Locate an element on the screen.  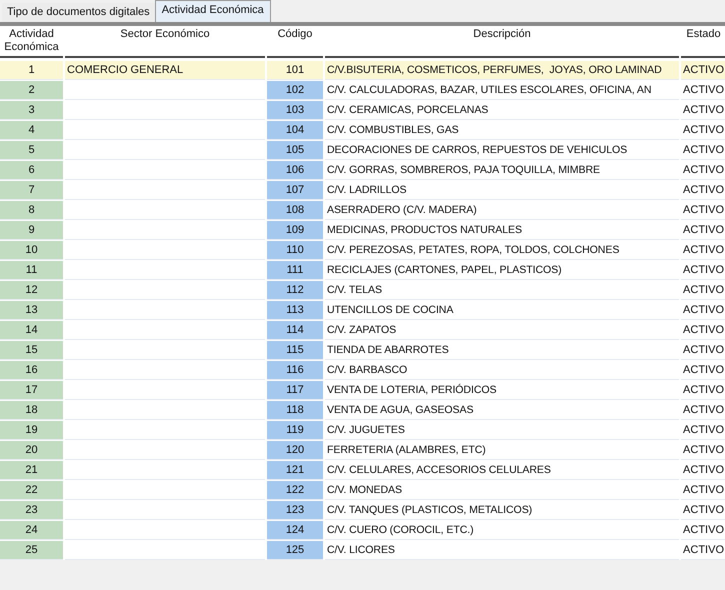
table-cell: 116 is located at coordinates (295, 370).